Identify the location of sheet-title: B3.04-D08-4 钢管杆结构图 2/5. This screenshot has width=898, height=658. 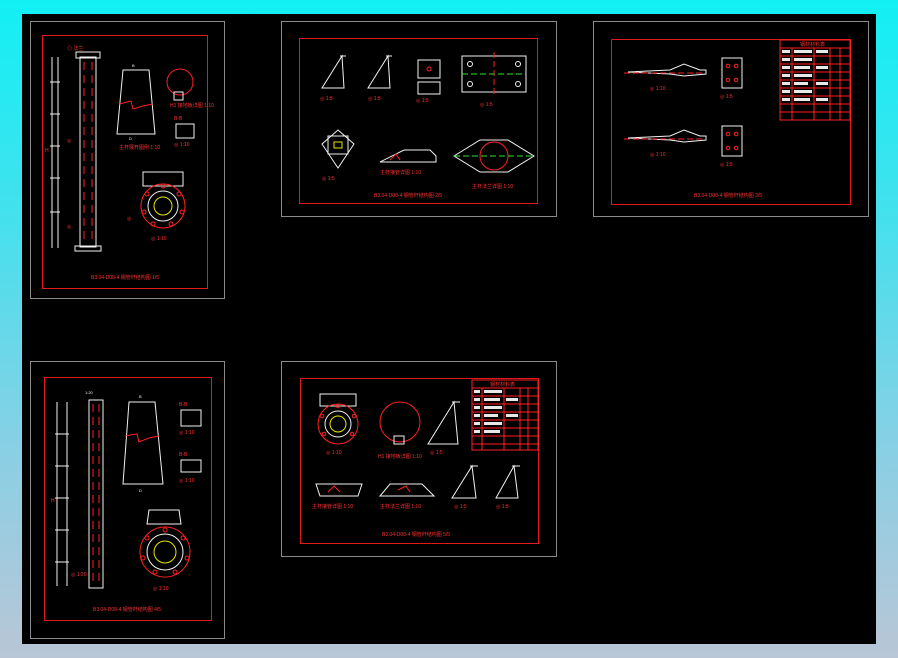
(408, 196).